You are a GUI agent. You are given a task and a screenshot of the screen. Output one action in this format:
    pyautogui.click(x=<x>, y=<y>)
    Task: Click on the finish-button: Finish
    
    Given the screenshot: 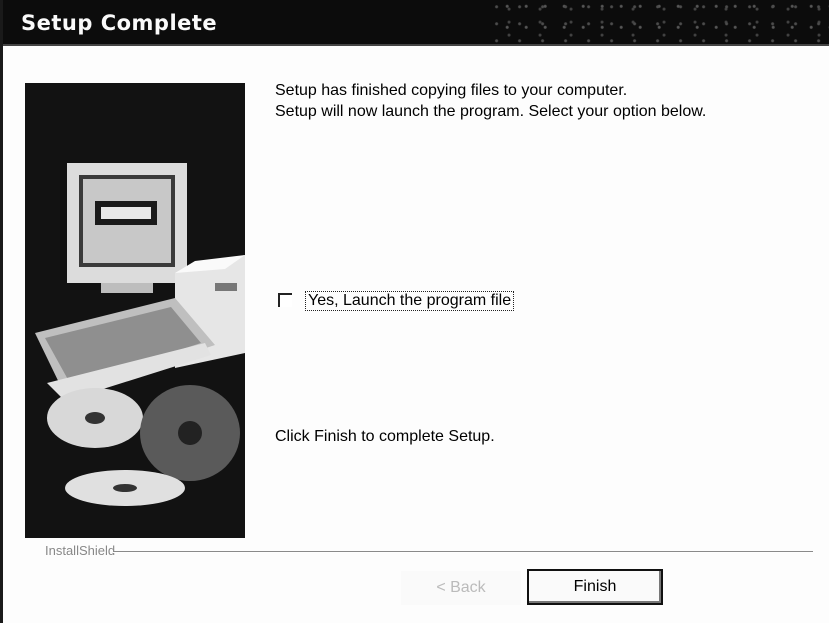 What is the action you would take?
    pyautogui.click(x=595, y=587)
    